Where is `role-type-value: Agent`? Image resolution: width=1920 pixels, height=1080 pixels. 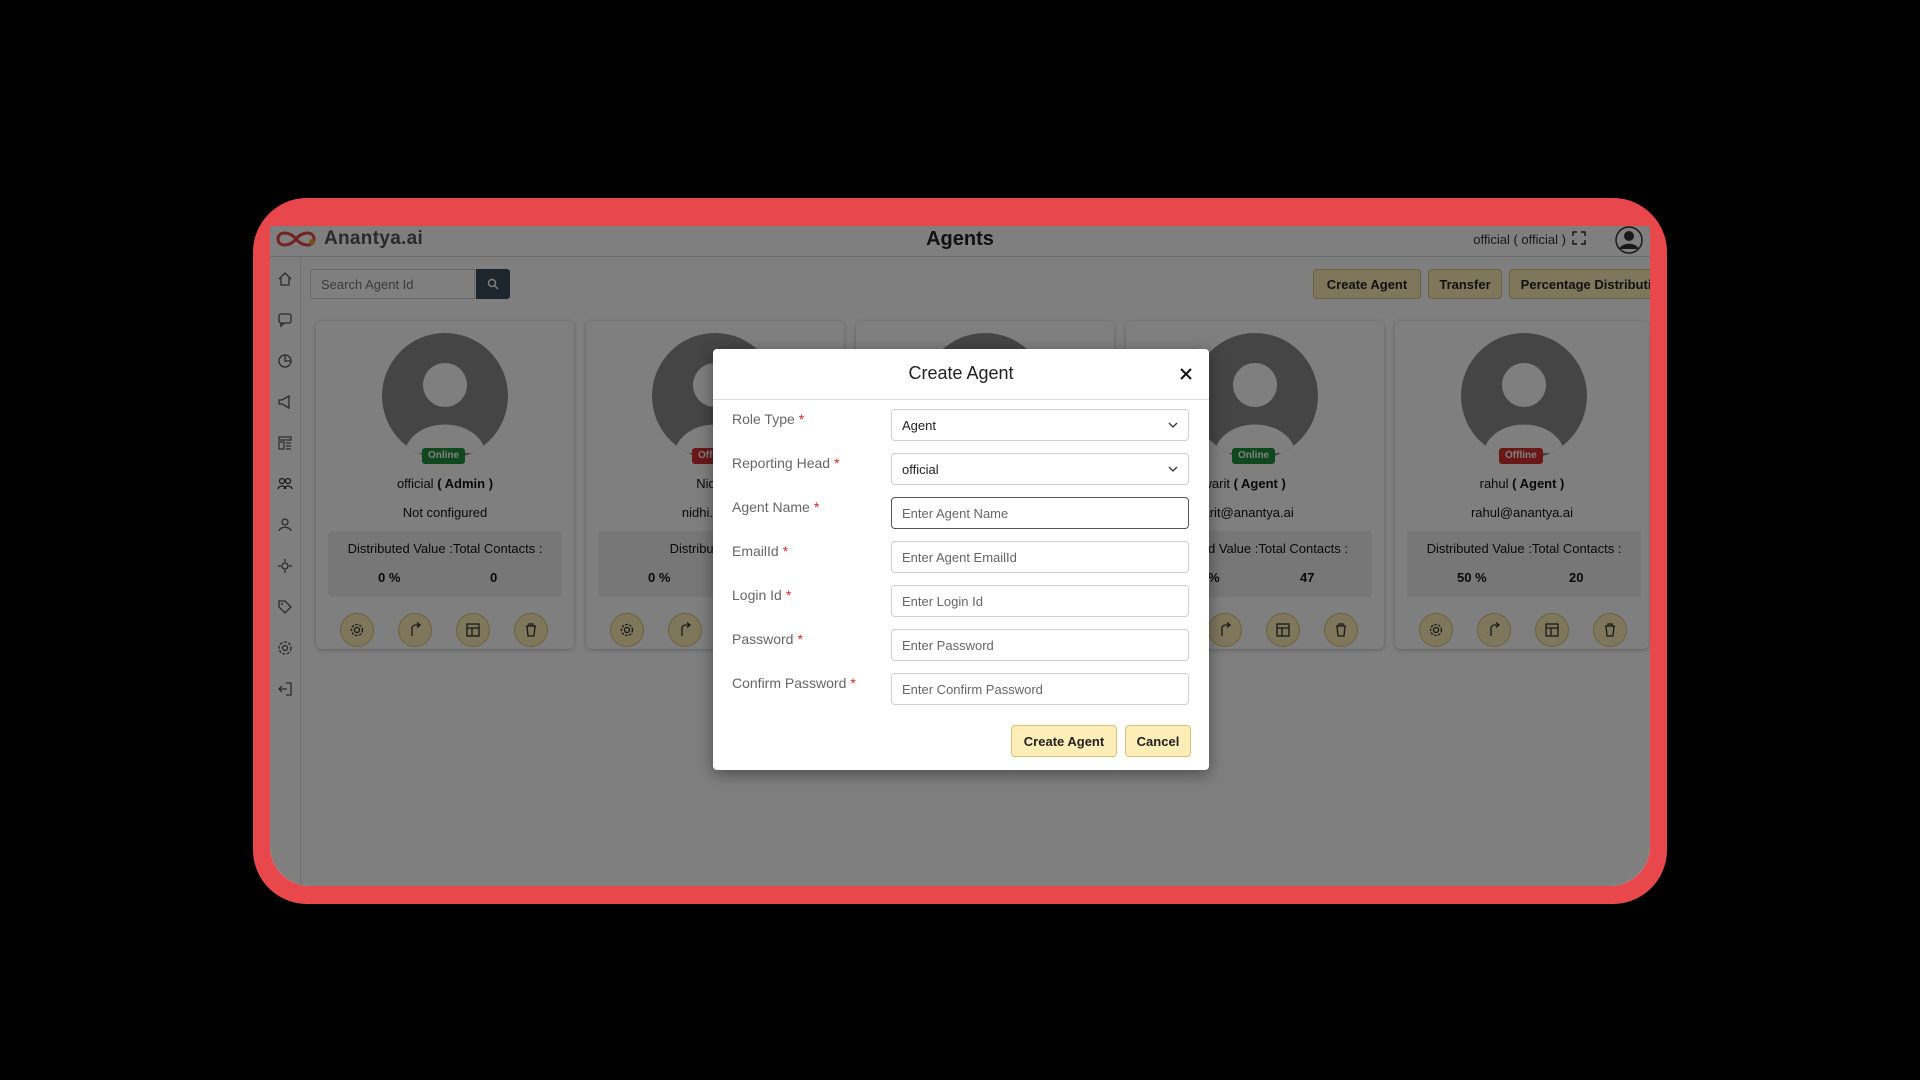 role-type-value: Agent is located at coordinates (919, 425).